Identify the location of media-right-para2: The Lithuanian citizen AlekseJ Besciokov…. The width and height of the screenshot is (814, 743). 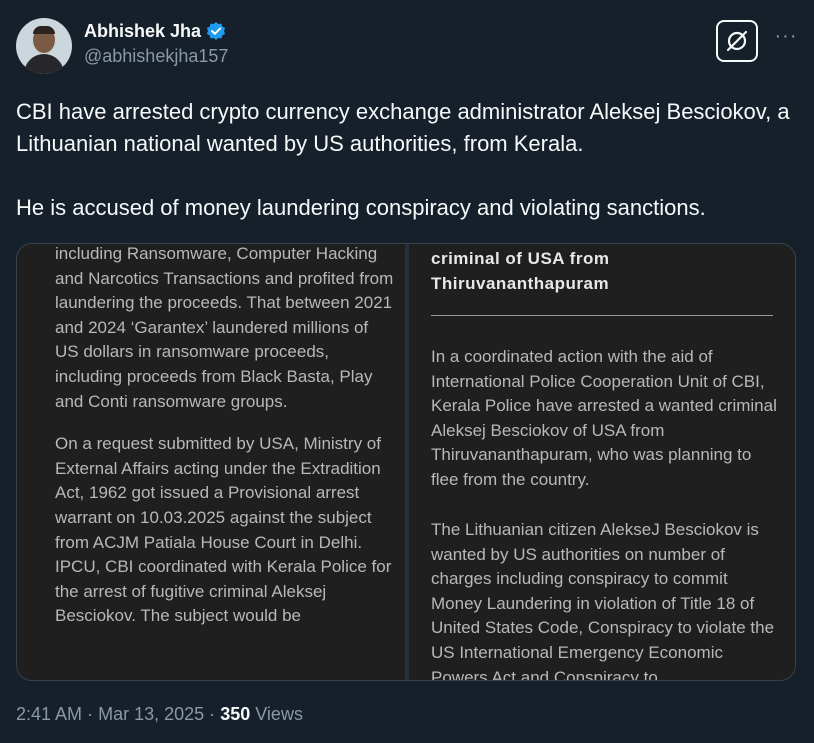
(603, 600).